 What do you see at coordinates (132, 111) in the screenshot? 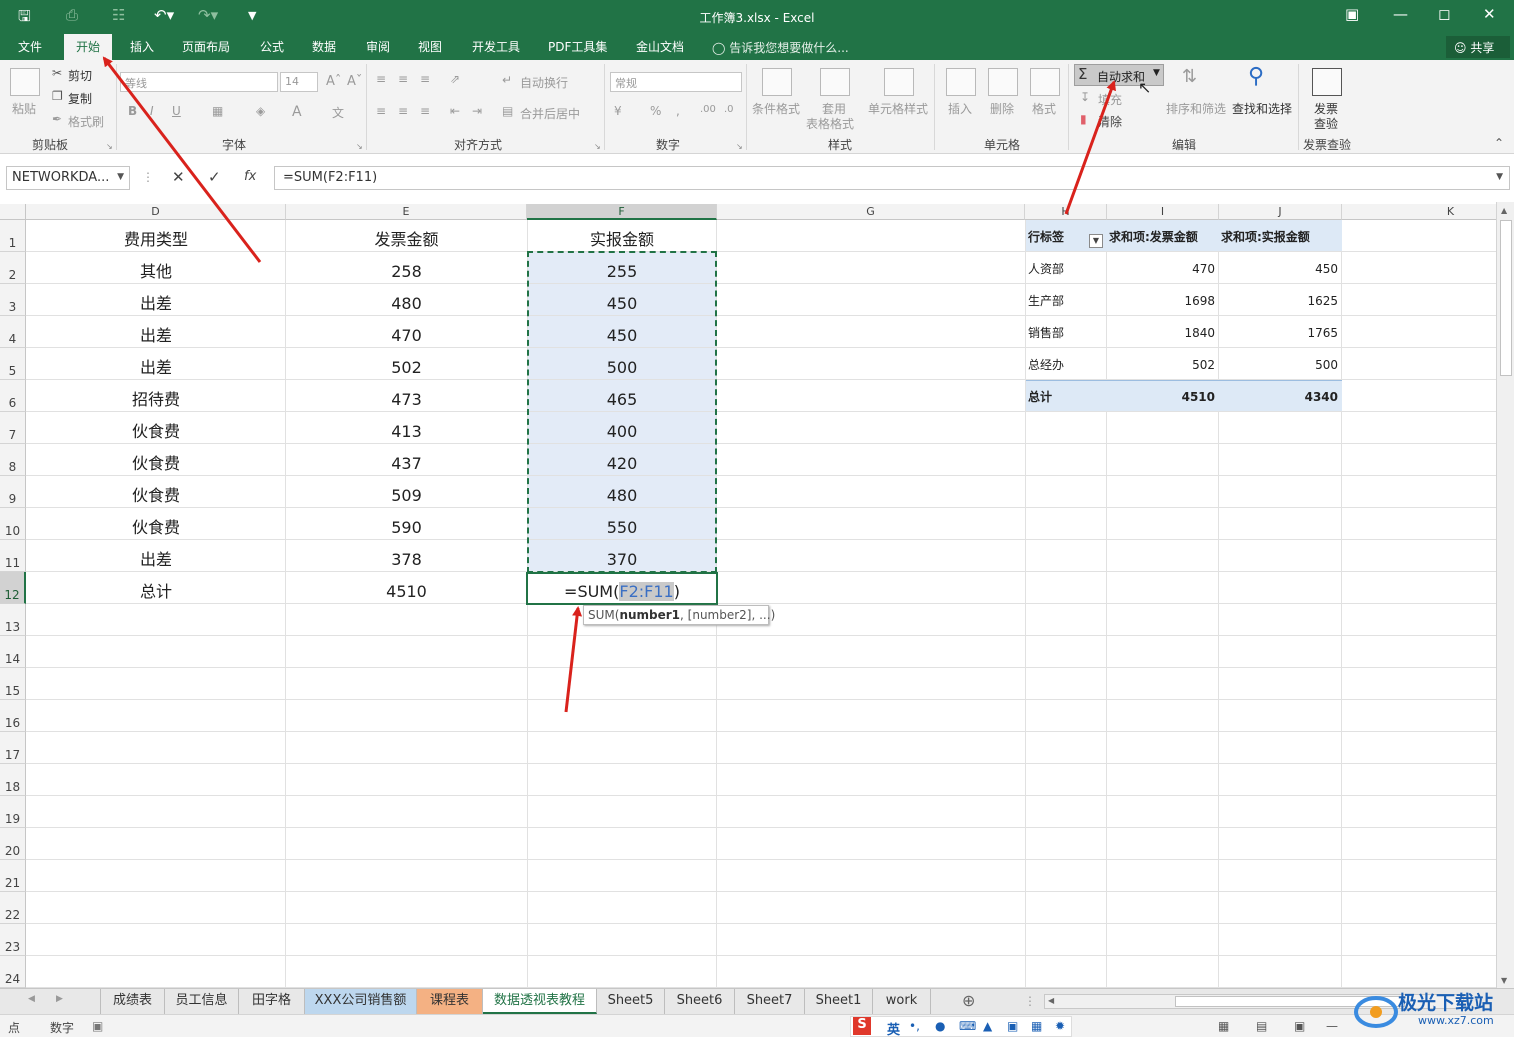
I see `bold-icon: B` at bounding box center [132, 111].